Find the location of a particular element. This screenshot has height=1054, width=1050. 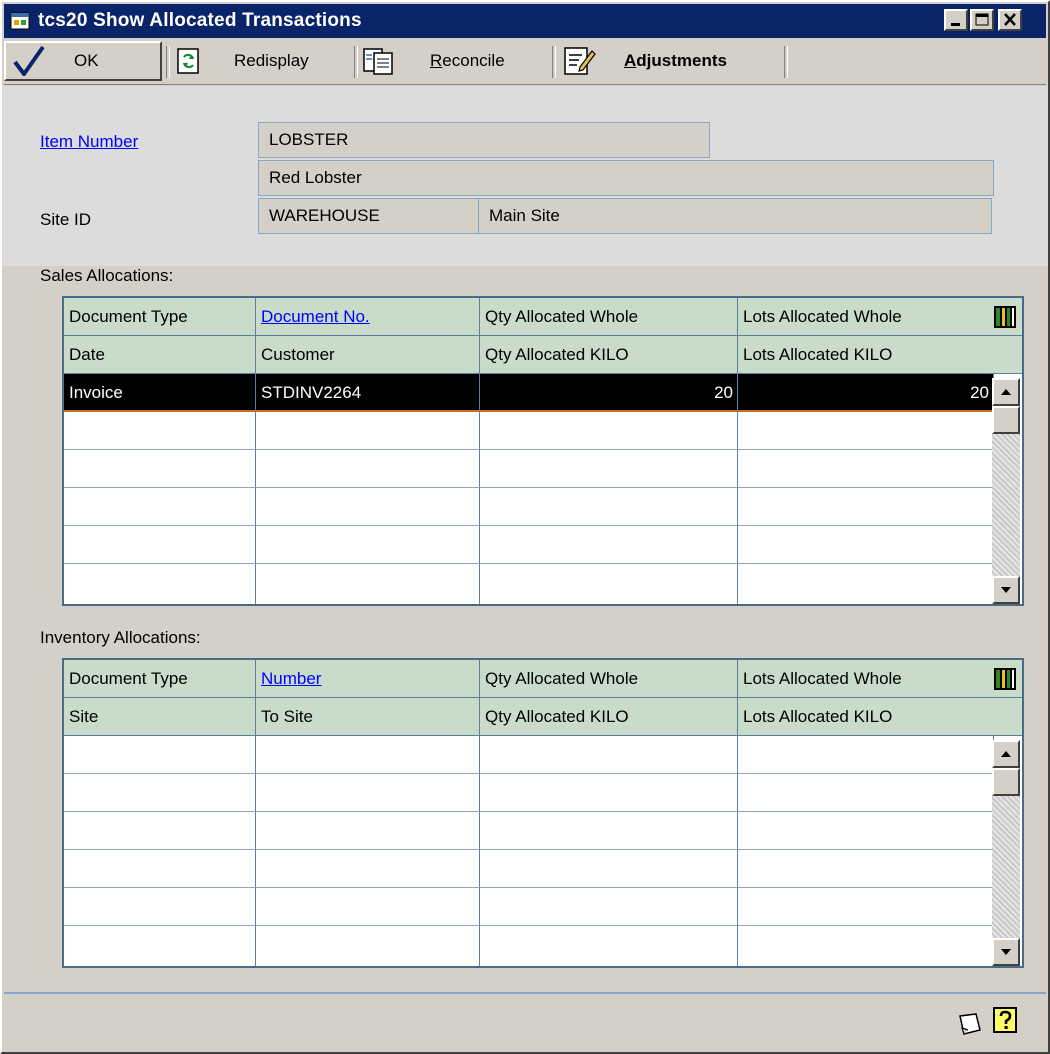

adjustments-button: Adjustments is located at coordinates (644, 61).